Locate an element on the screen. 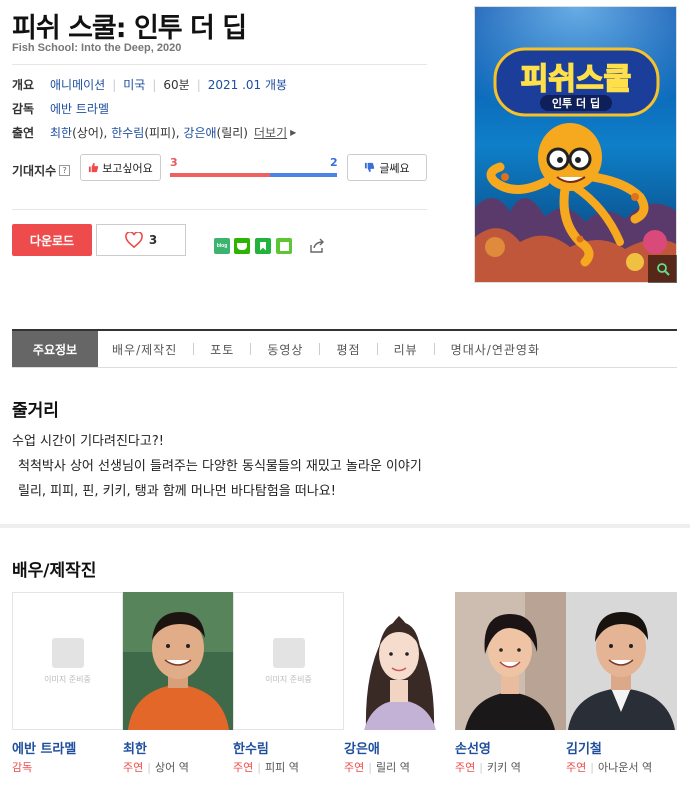  download-button: 다운로드 is located at coordinates (52, 240).